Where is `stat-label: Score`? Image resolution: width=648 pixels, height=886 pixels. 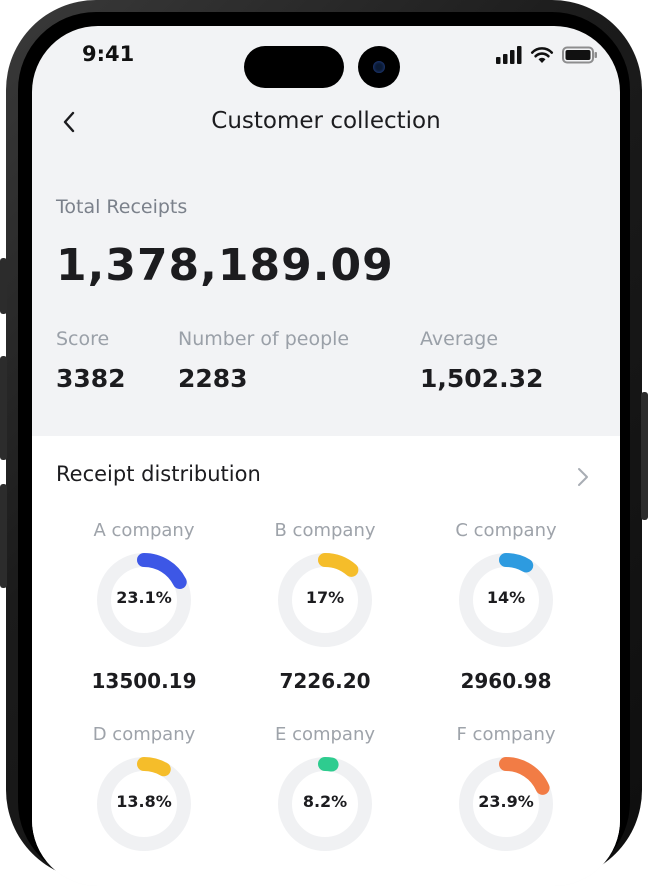
stat-label: Score is located at coordinates (83, 339).